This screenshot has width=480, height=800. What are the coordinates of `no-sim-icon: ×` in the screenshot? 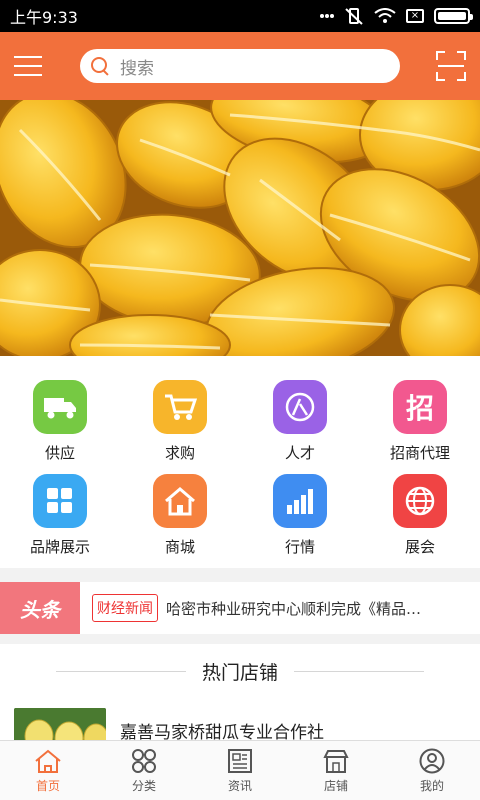 It's located at (415, 16).